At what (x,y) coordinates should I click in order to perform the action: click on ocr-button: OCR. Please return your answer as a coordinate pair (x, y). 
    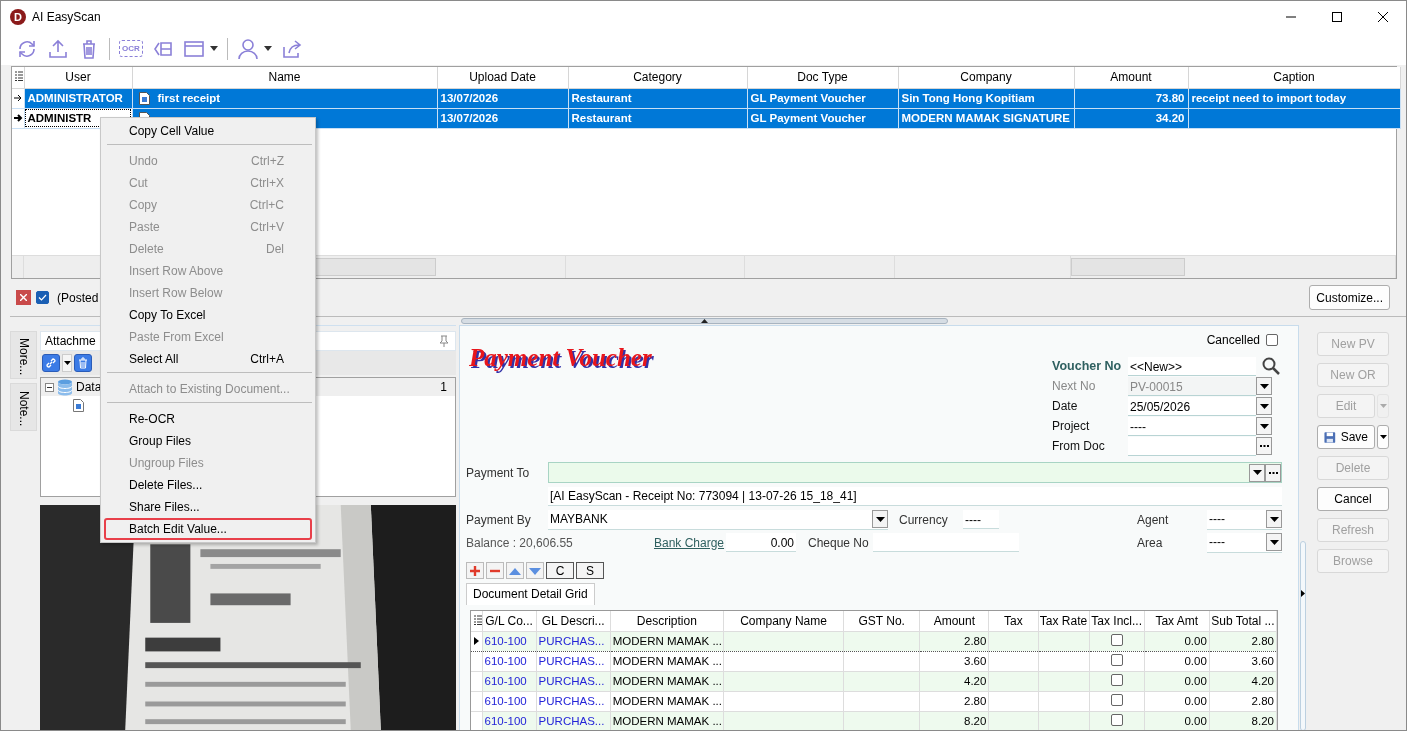
    Looking at the image, I should click on (131, 48).